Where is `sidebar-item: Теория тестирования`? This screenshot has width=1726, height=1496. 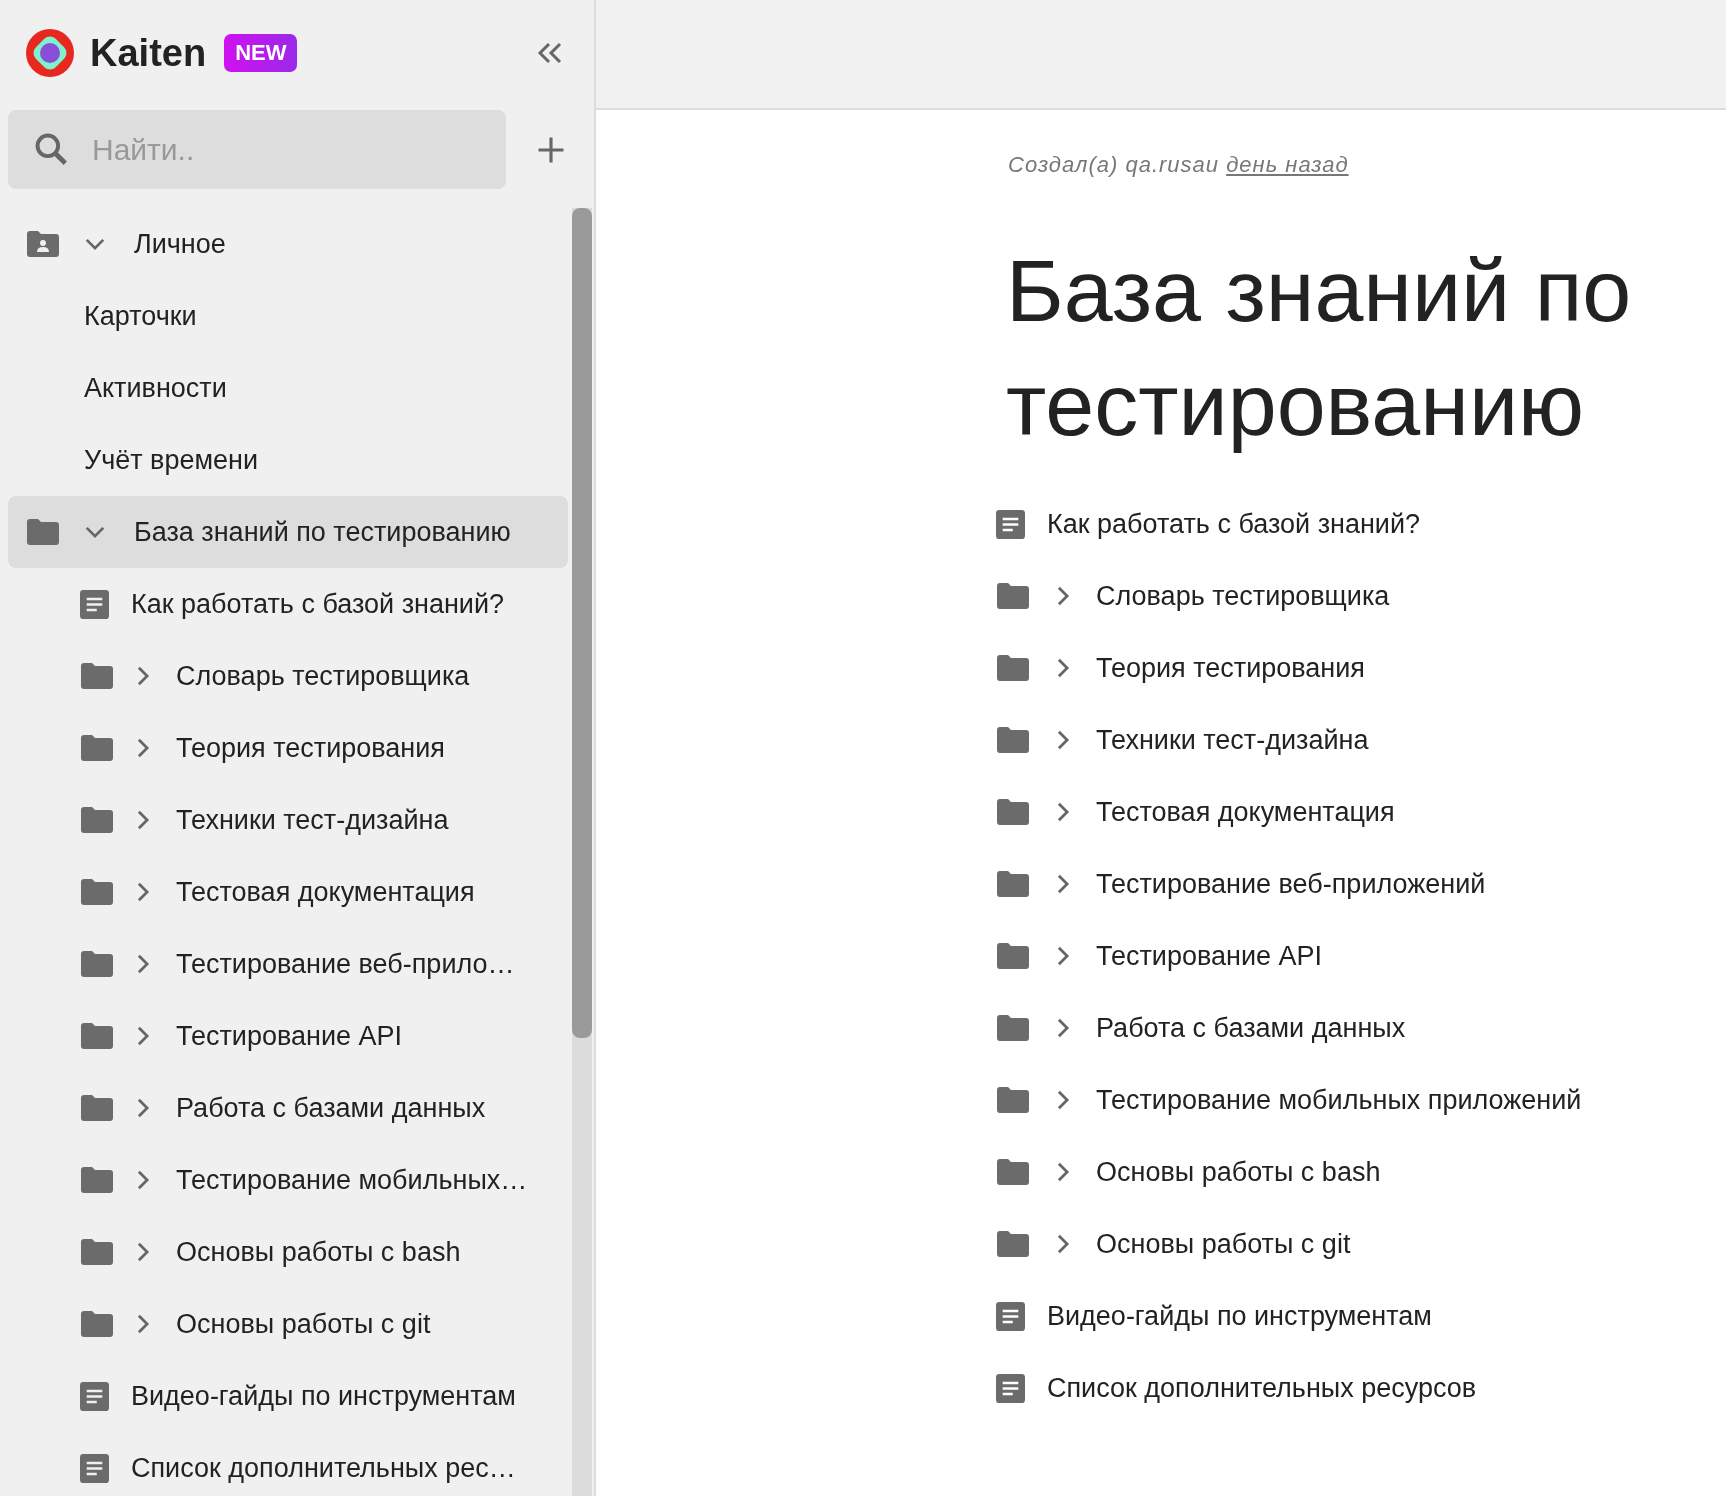
sidebar-item: Теория тестирования is located at coordinates (288, 748).